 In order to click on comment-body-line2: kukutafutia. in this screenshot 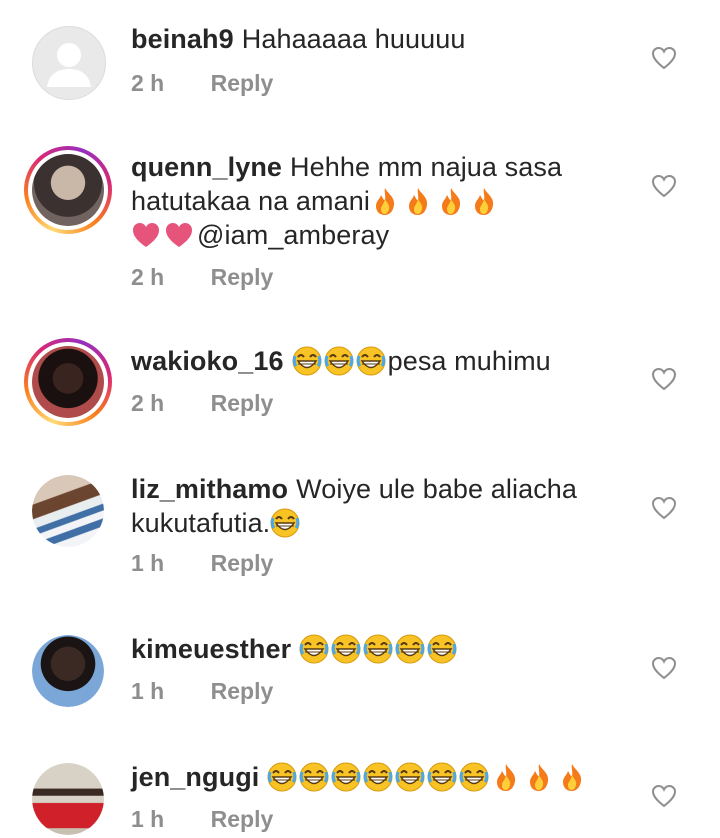, I will do `click(201, 523)`.